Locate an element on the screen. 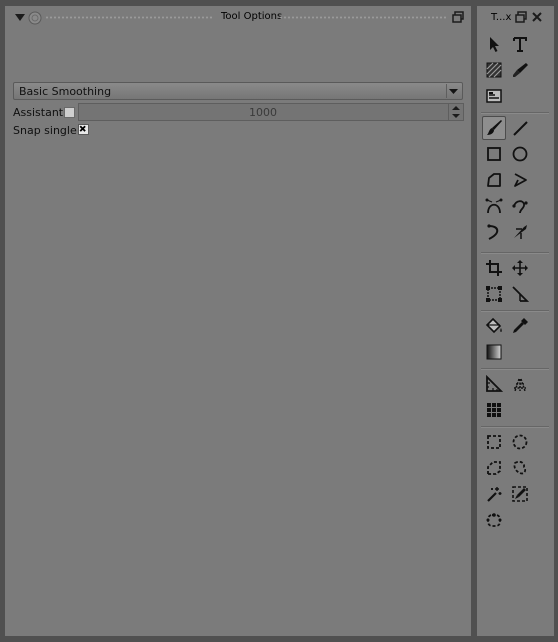 The height and width of the screenshot is (642, 558). tool-options-titlebar: Tool Options is located at coordinates (238, 17).